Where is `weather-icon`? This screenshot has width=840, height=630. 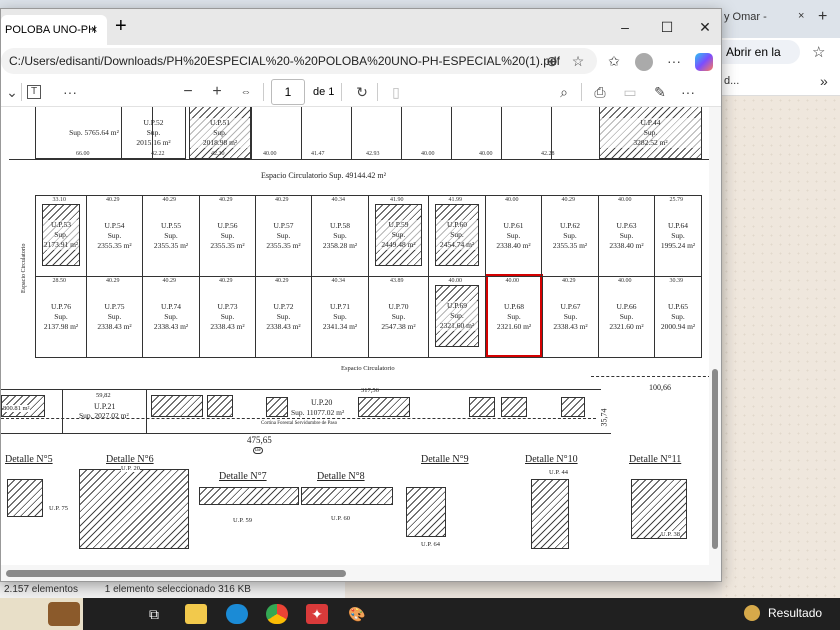
weather-icon is located at coordinates (752, 613).